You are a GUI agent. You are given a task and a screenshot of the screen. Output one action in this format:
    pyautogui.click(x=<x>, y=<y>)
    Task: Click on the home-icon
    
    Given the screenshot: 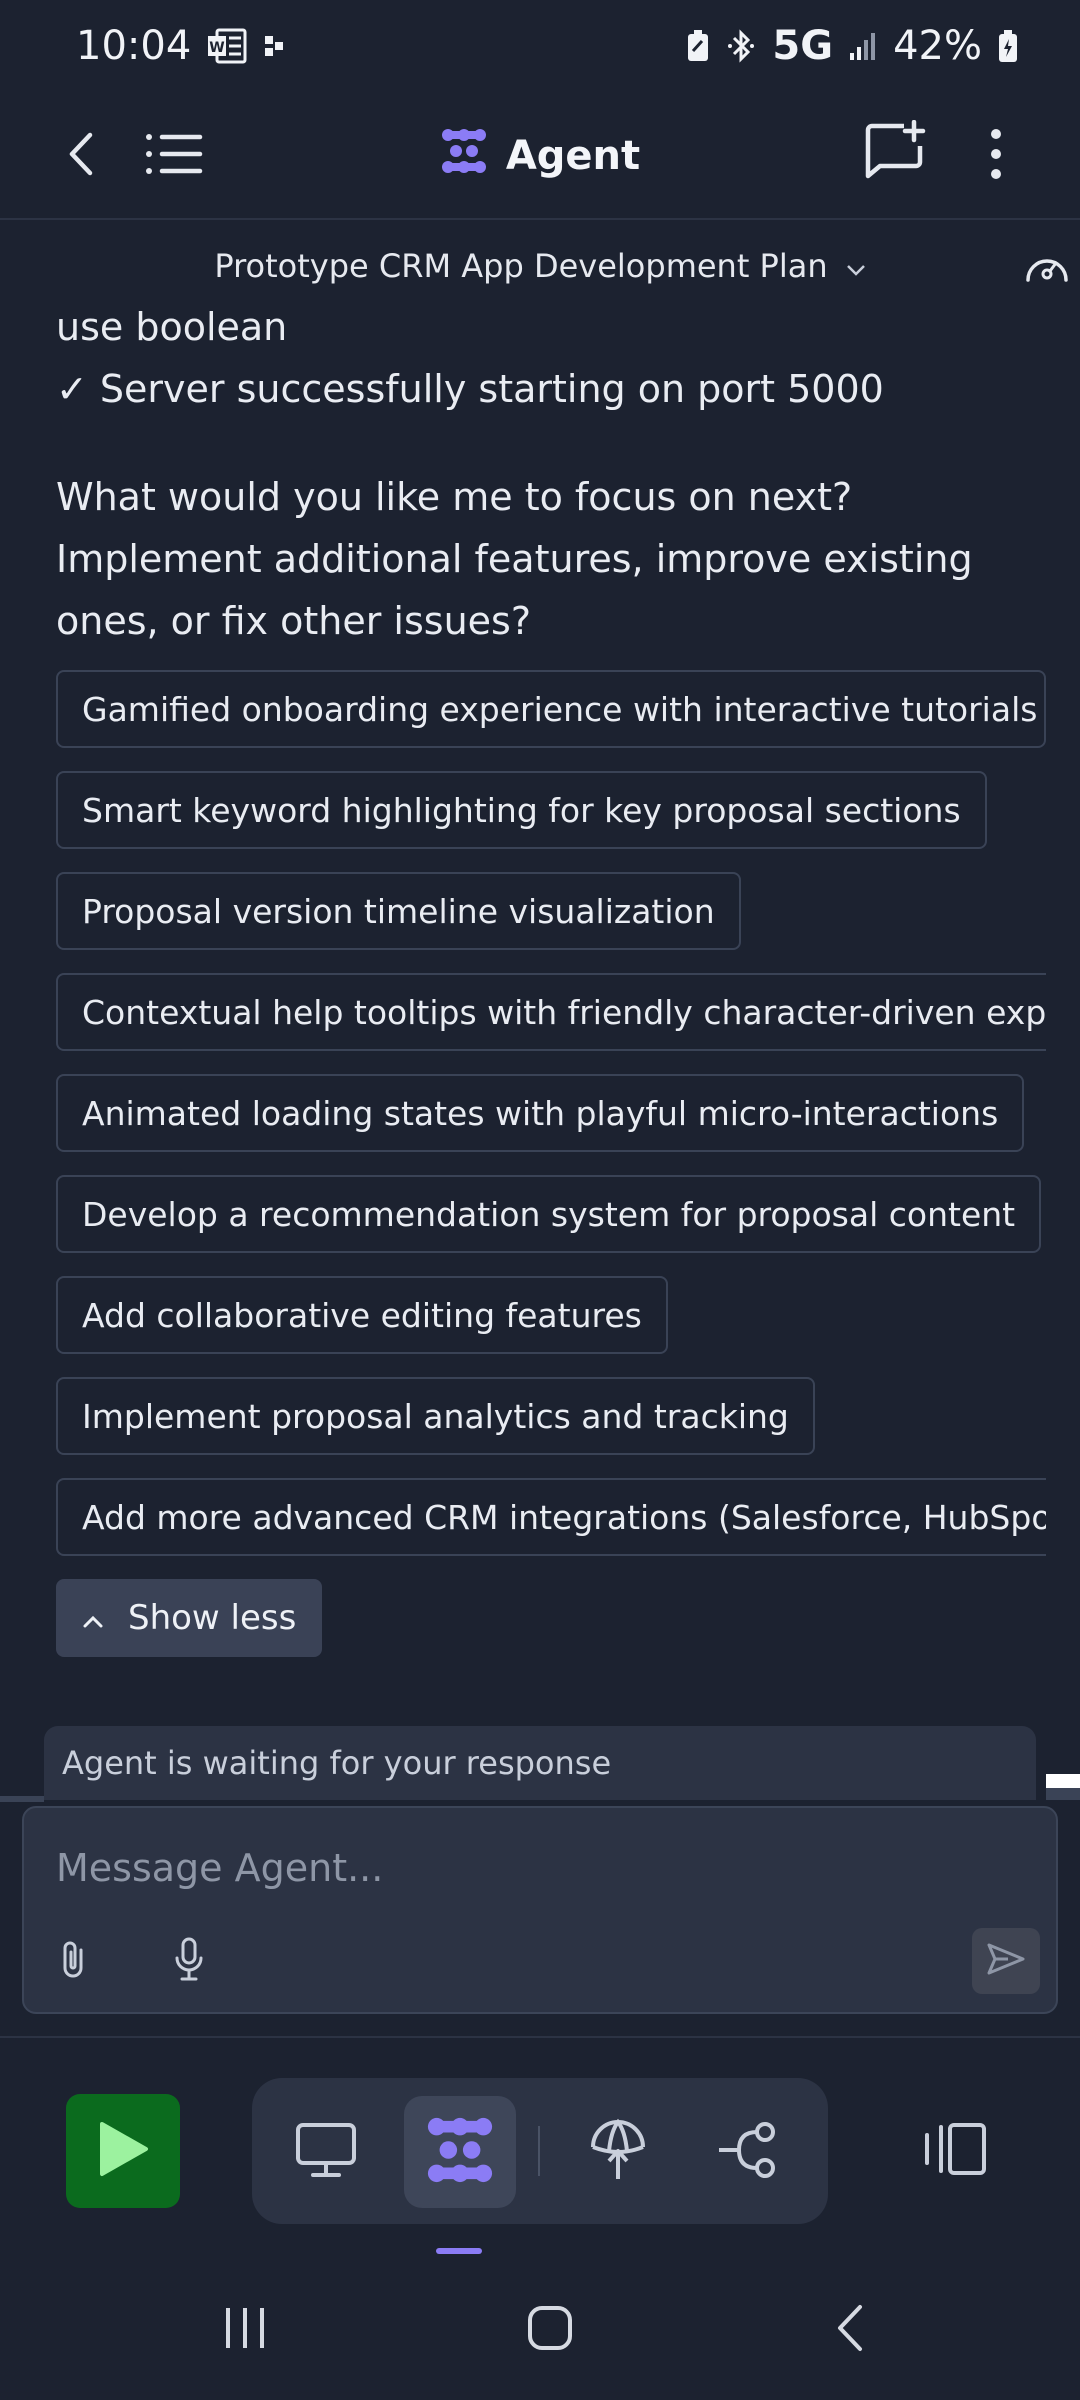 What is the action you would take?
    pyautogui.click(x=550, y=2330)
    